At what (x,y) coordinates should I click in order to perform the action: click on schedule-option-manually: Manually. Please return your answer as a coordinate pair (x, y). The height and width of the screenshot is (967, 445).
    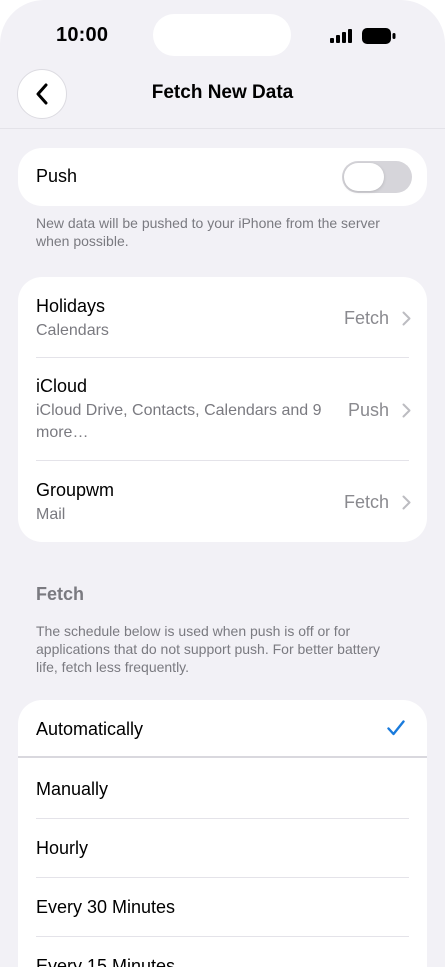
    Looking at the image, I should click on (222, 789).